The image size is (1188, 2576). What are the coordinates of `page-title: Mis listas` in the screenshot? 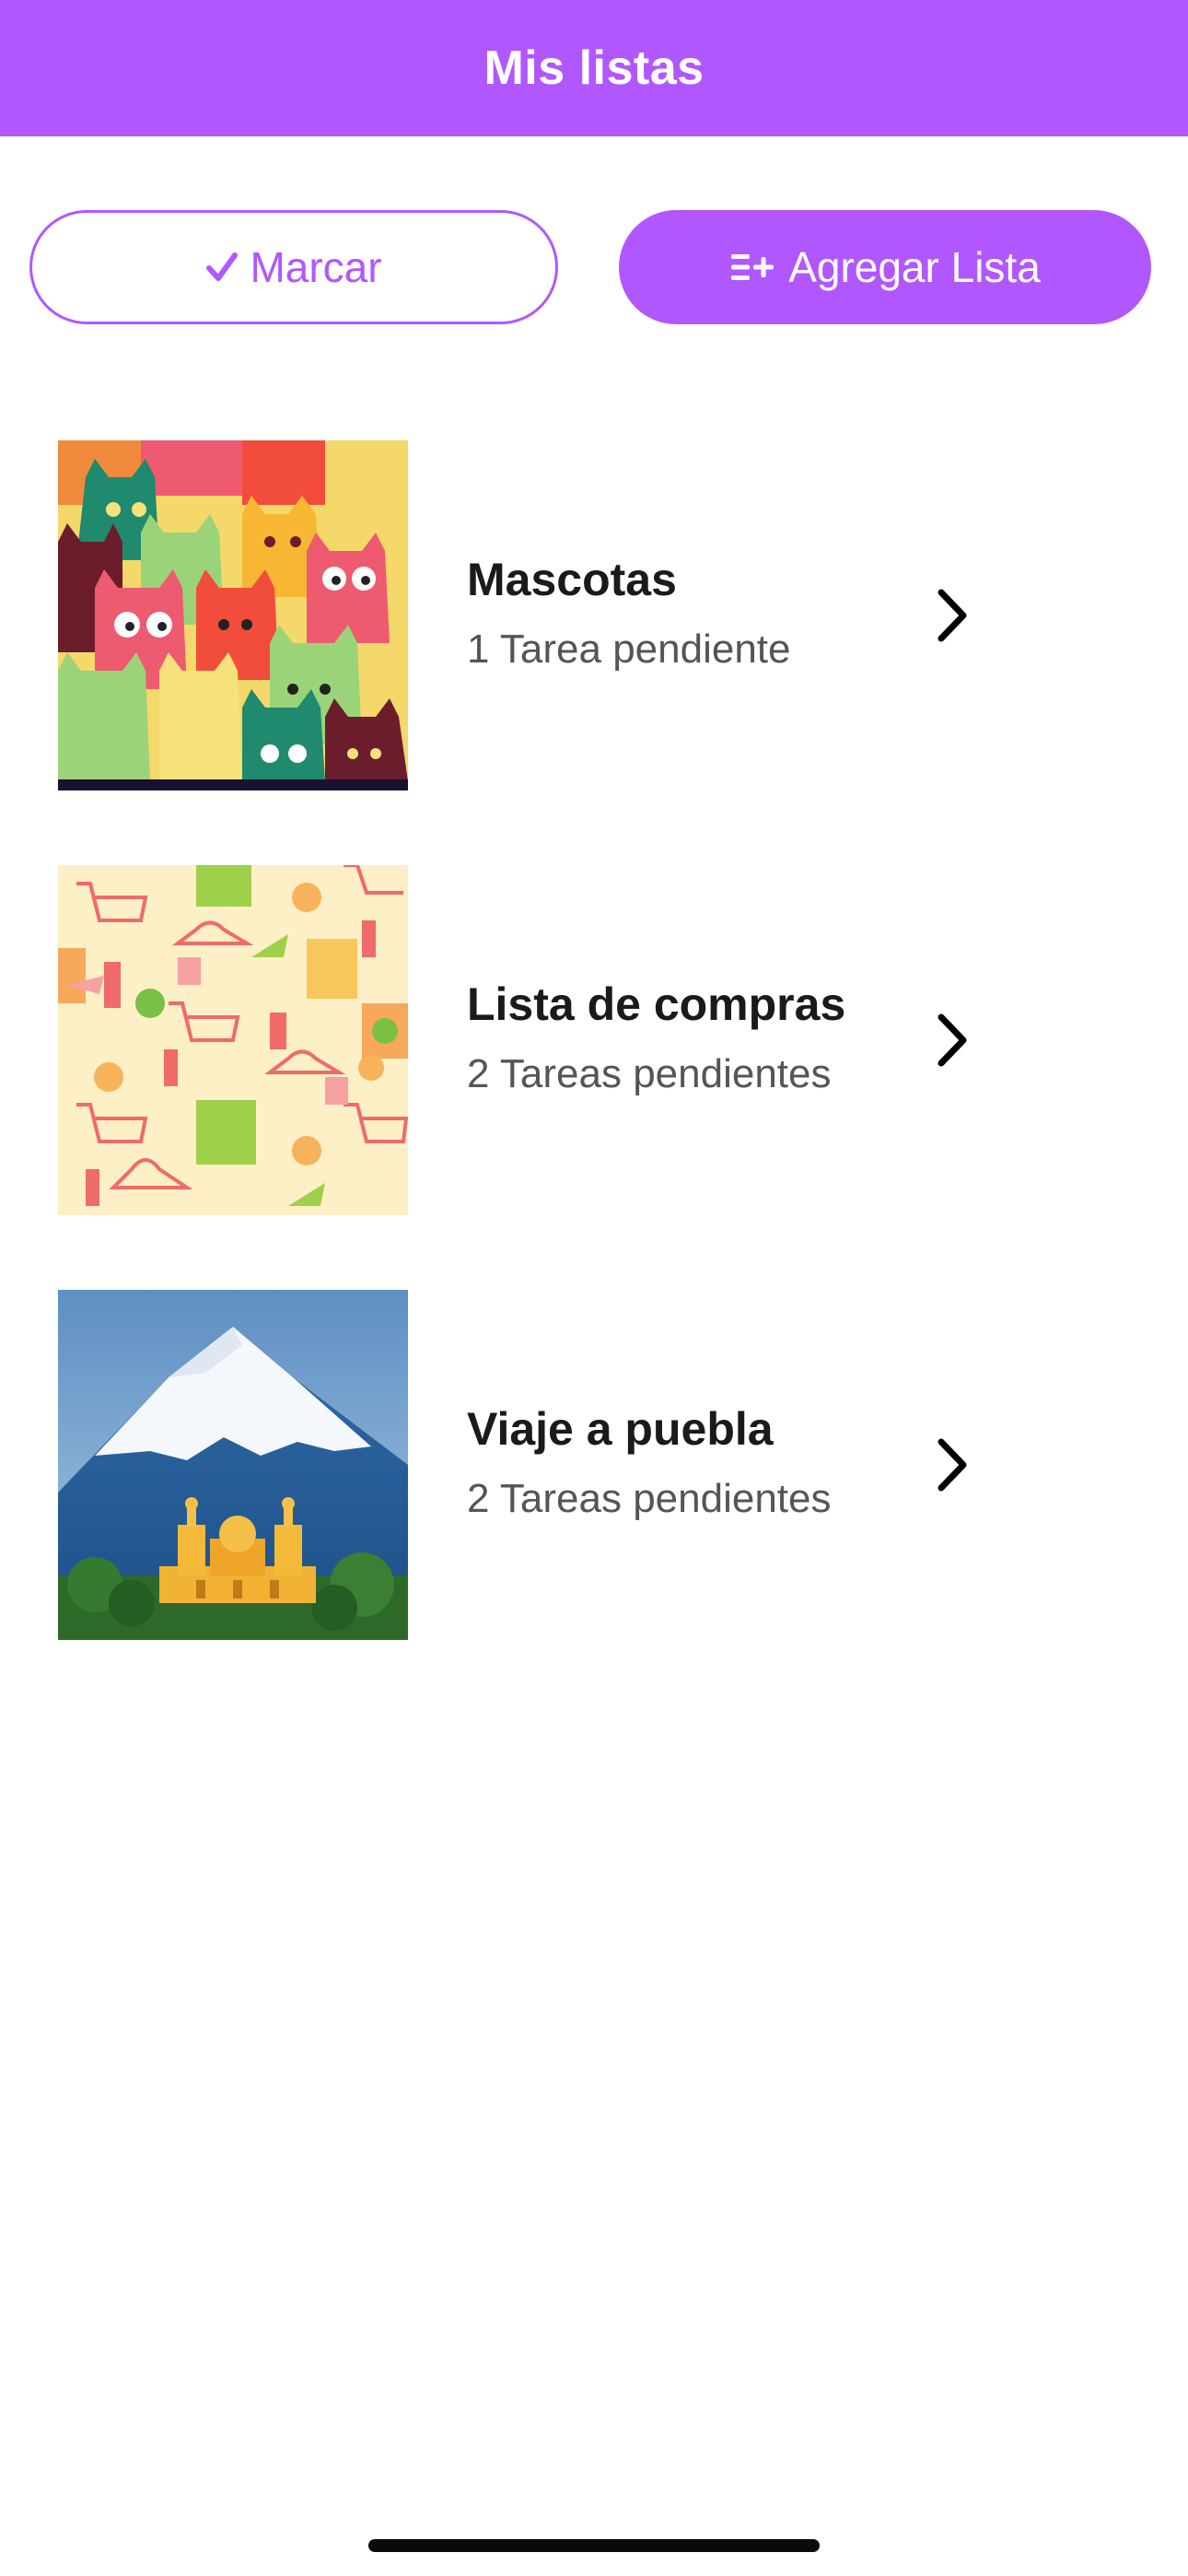 It's located at (594, 68).